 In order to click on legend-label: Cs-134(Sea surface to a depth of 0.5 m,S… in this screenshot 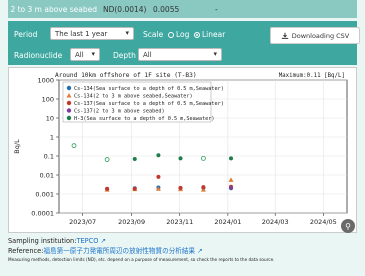, I will do `click(149, 89)`.